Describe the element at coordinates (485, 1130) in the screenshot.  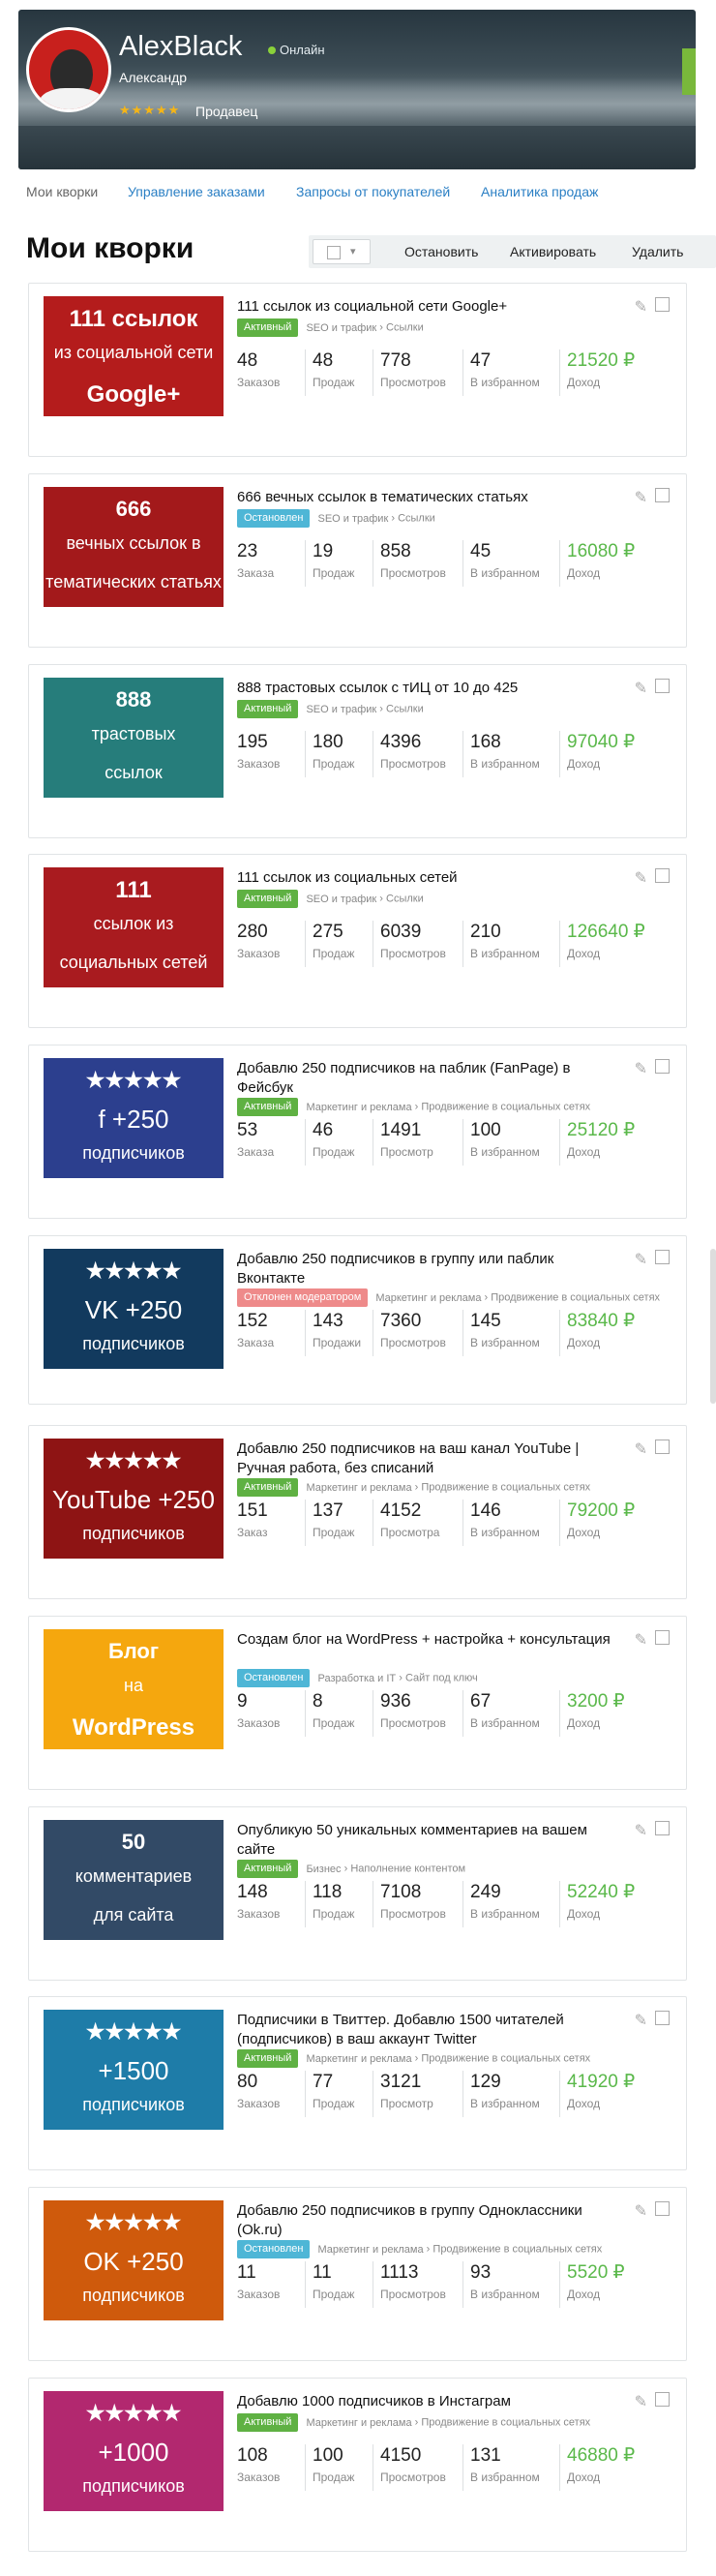
I see `stat-value: 100` at that location.